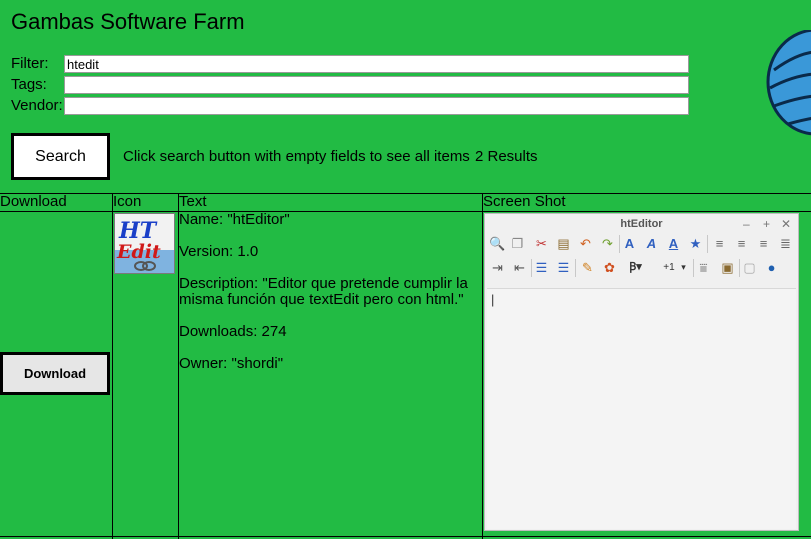 The width and height of the screenshot is (811, 539). What do you see at coordinates (128, 21) in the screenshot?
I see `page-title: Gambas Software Farm` at bounding box center [128, 21].